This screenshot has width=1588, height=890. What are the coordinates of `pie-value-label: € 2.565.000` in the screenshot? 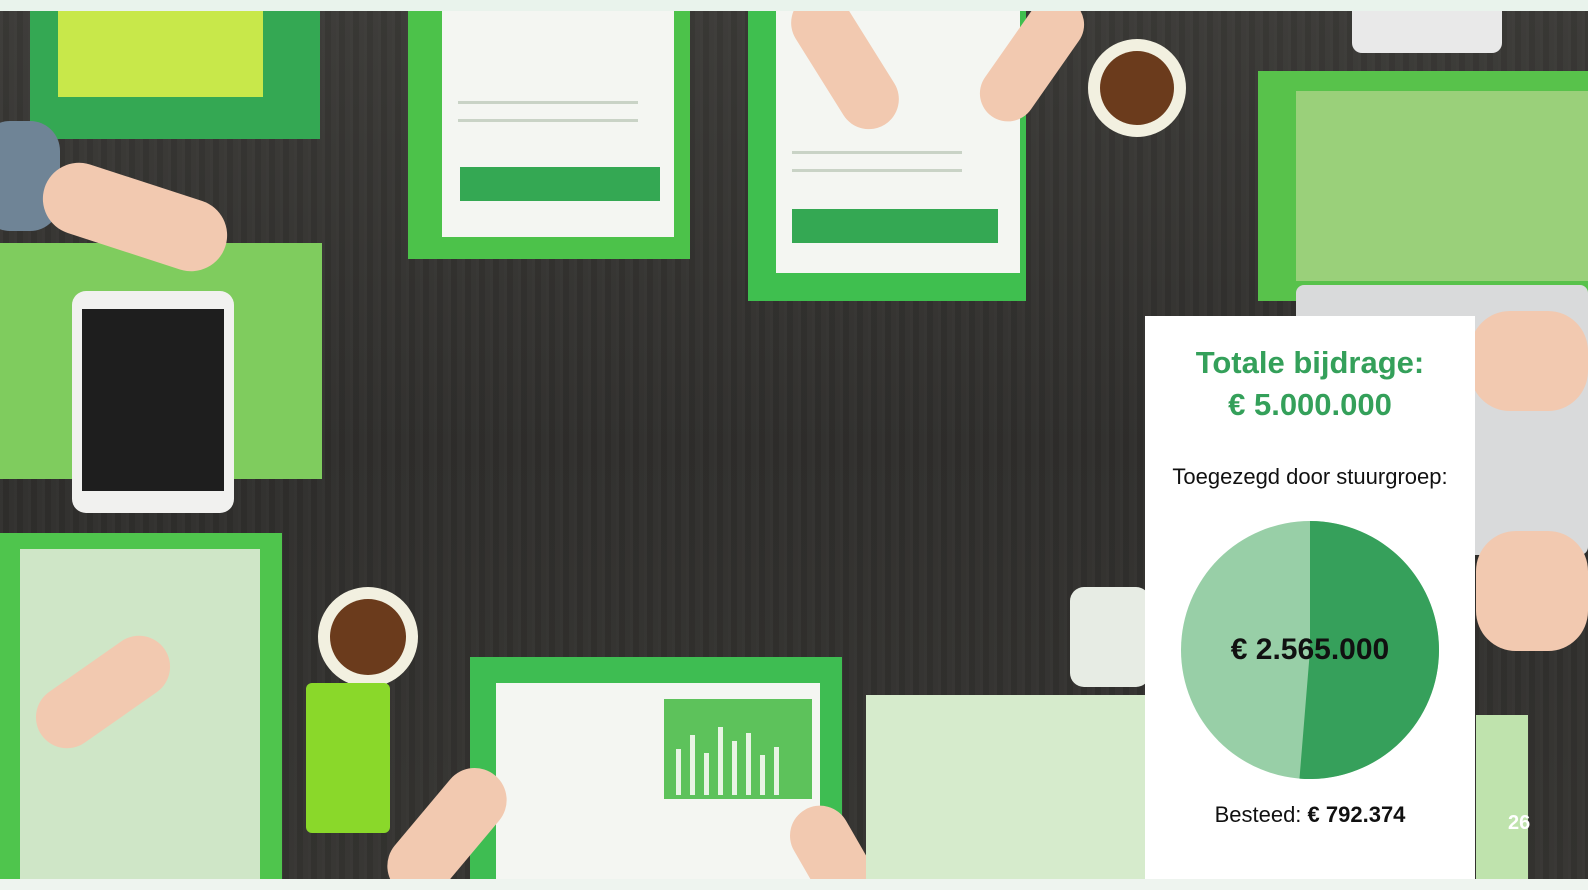 It's located at (1310, 649).